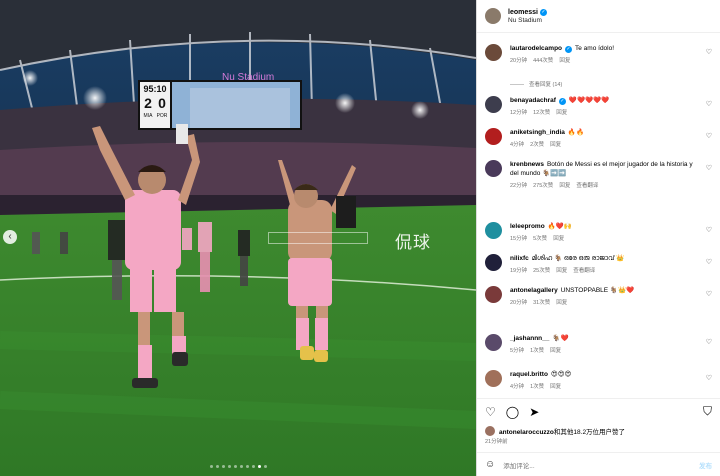  What do you see at coordinates (599, 106) in the screenshot?
I see `comment-item: benayadachraf ✓ ❤️❤️❤️❤️❤️ 12分钟 12次赞 回复 ♡` at bounding box center [599, 106].